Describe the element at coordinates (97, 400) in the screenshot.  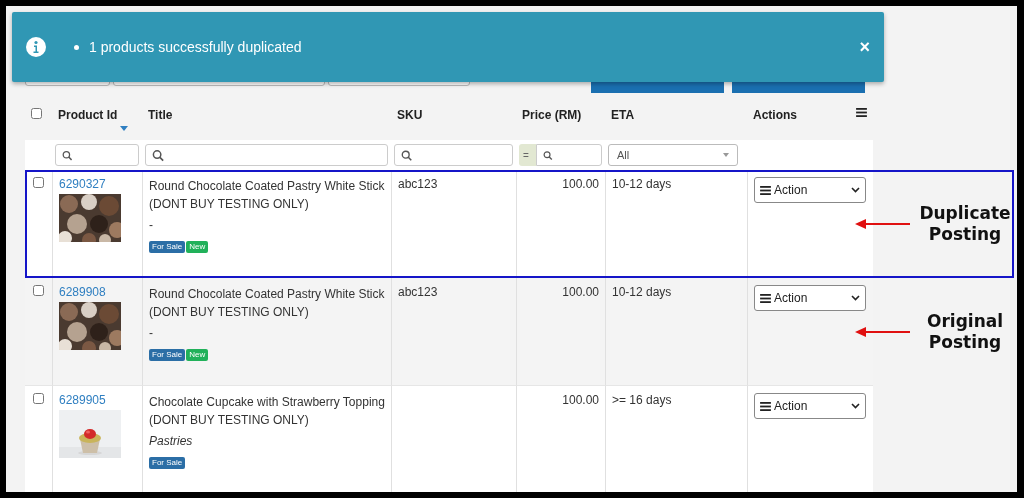
I see `product-id-link: 6289905` at that location.